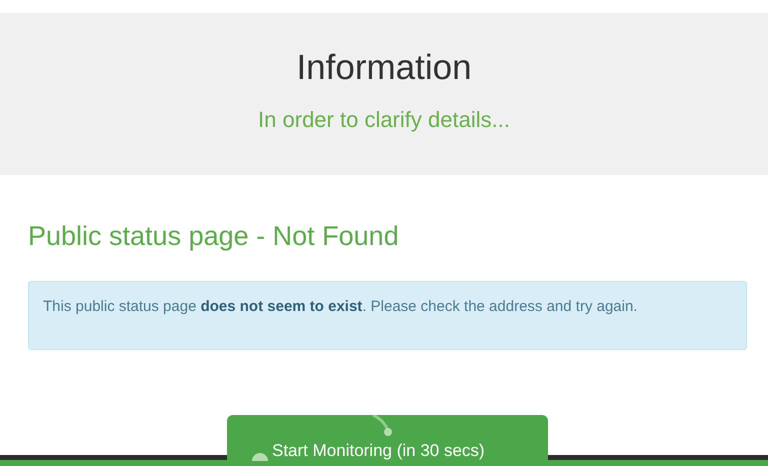 The width and height of the screenshot is (768, 466). Describe the element at coordinates (384, 68) in the screenshot. I see `page-title: Information` at that location.